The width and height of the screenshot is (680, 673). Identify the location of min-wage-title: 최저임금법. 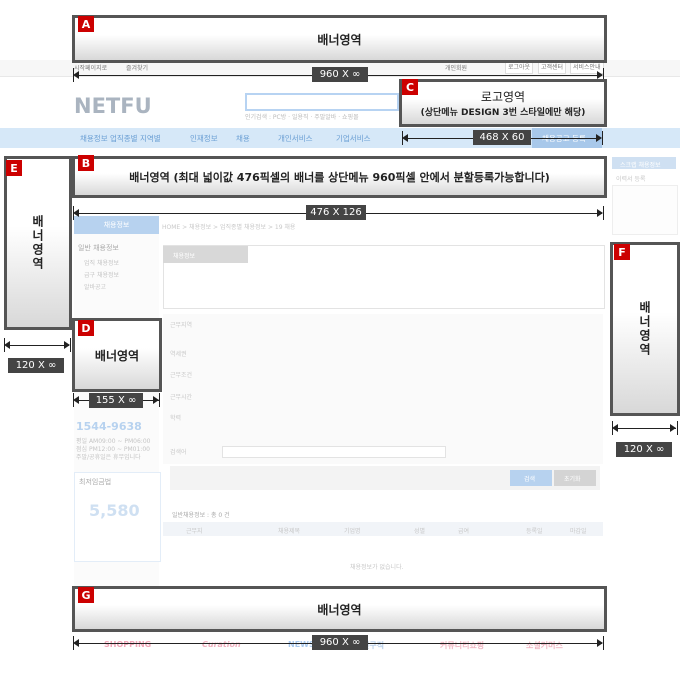
(95, 482).